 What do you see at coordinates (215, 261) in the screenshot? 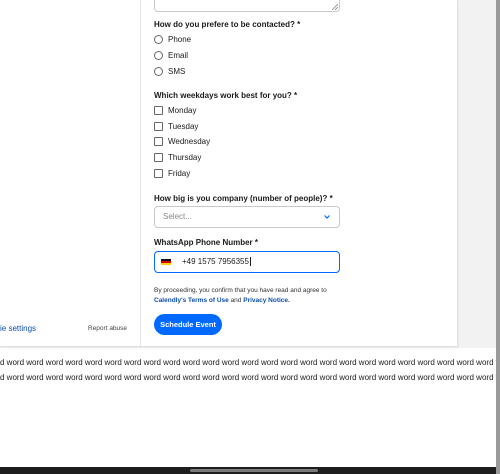
I see `phone-value: +49 1575 7956355` at bounding box center [215, 261].